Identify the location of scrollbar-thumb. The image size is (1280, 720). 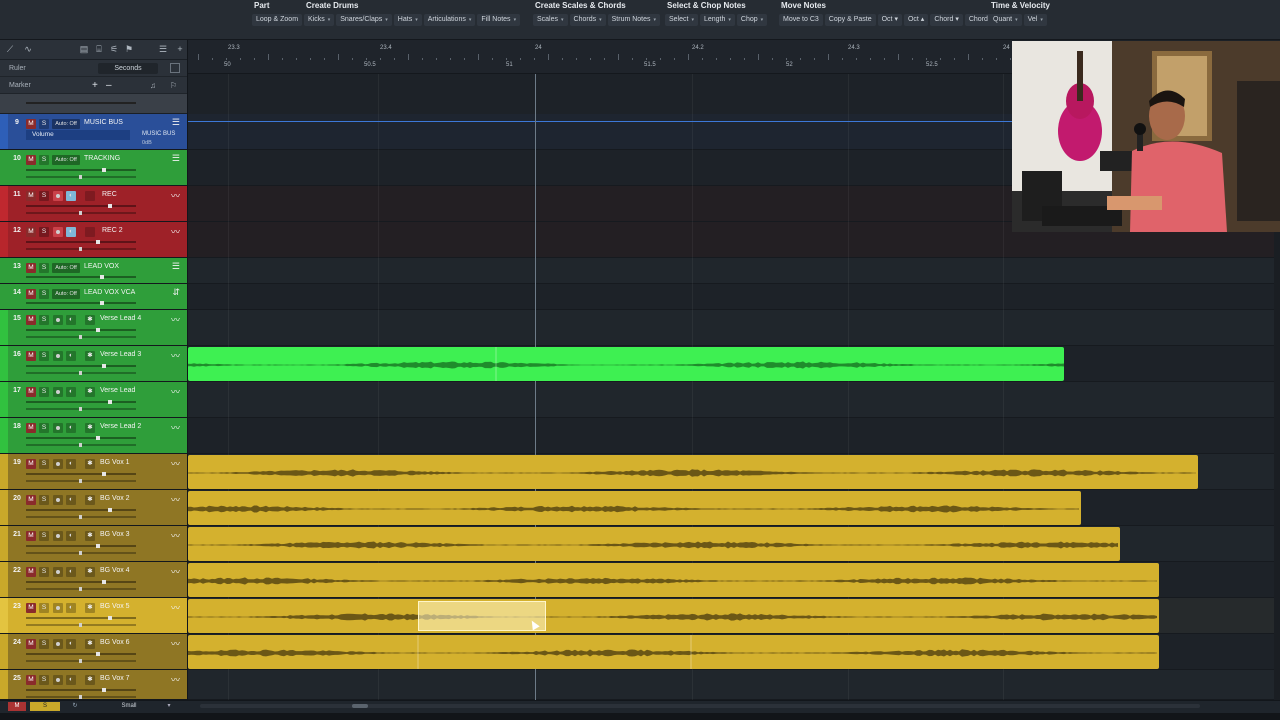
(360, 706).